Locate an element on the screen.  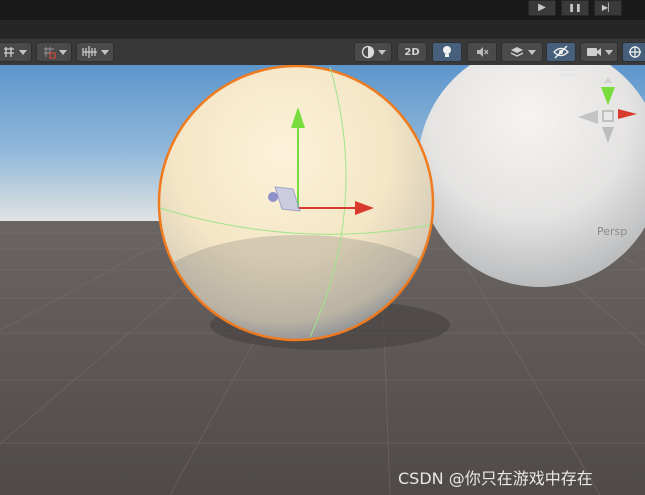
z-axis-handle-icon is located at coordinates (273, 197).